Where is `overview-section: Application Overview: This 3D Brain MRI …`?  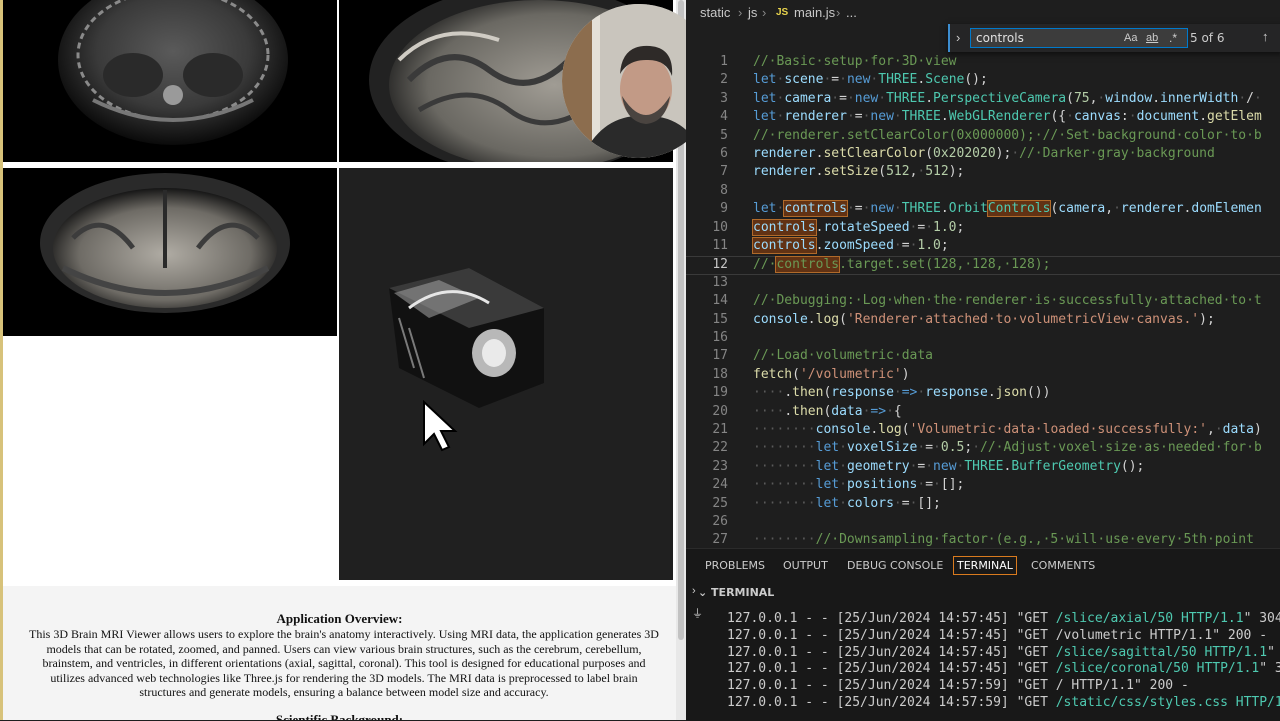
overview-section: Application Overview: This 3D Brain MRI … is located at coordinates (339, 653).